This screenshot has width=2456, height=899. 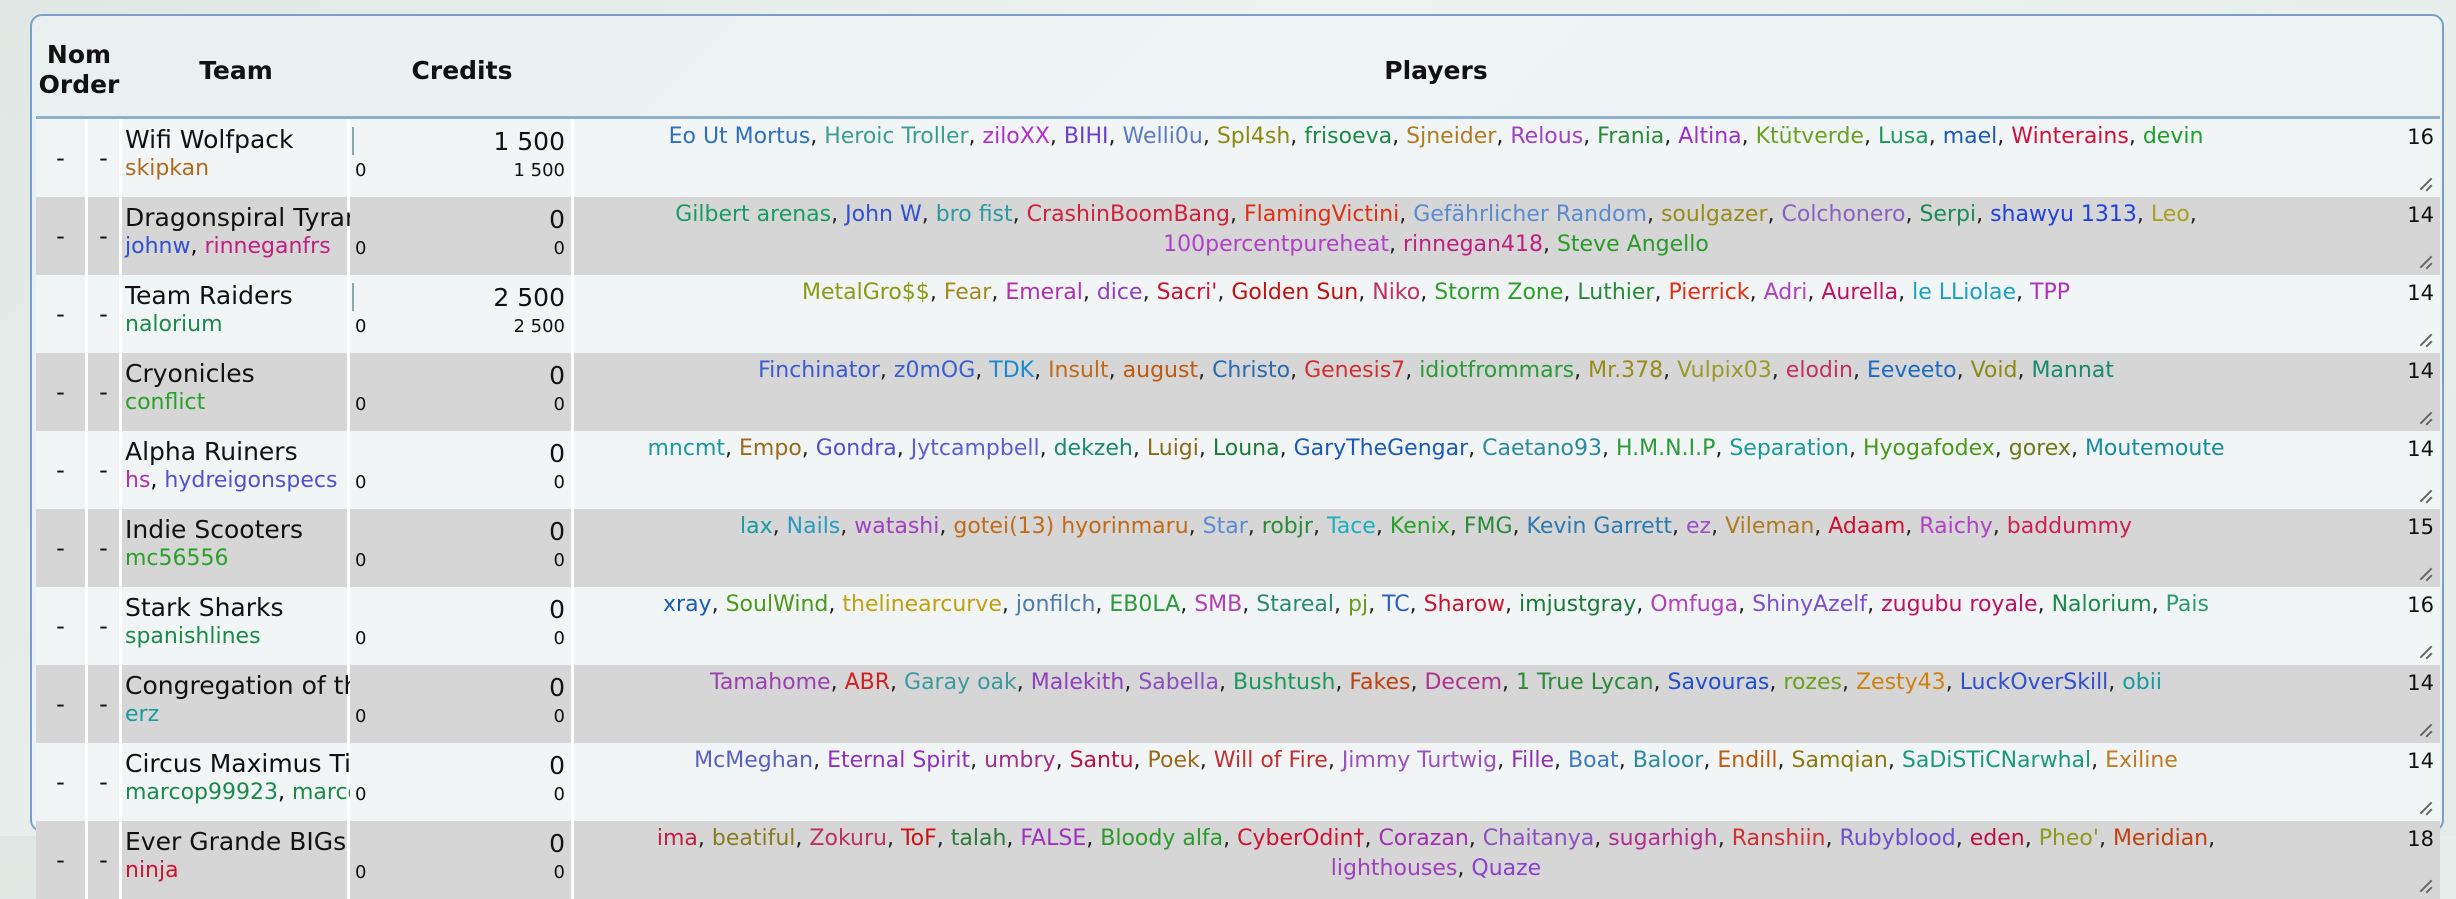 I want to click on player-name: Luthier, so click(x=1615, y=292).